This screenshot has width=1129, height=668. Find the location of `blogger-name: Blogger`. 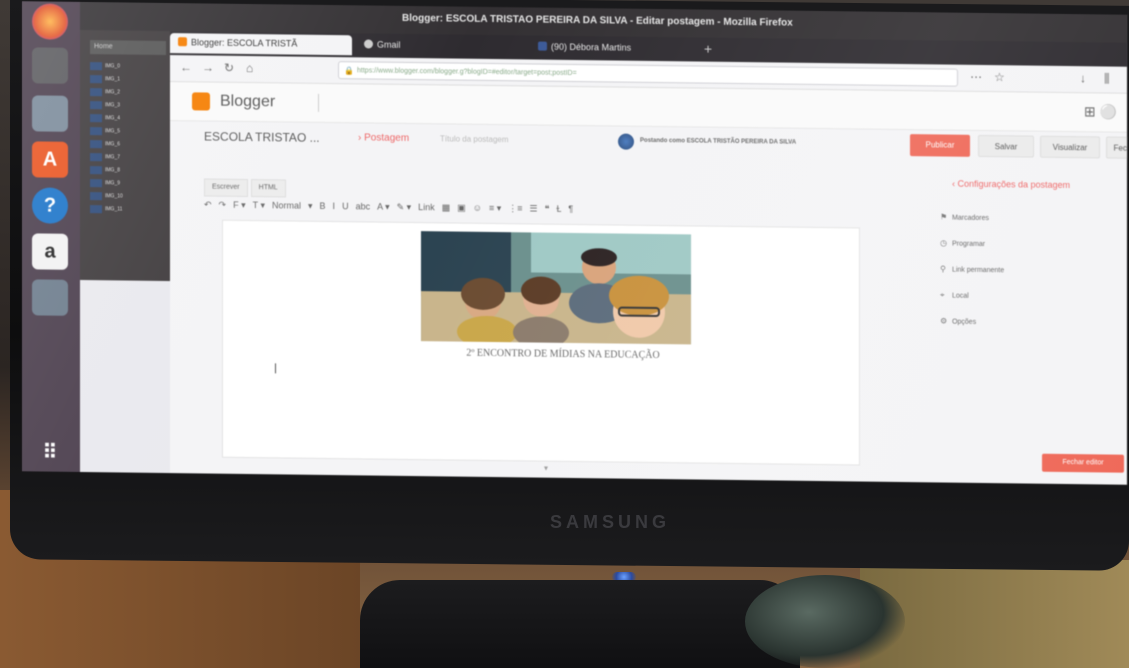

blogger-name: Blogger is located at coordinates (247, 102).